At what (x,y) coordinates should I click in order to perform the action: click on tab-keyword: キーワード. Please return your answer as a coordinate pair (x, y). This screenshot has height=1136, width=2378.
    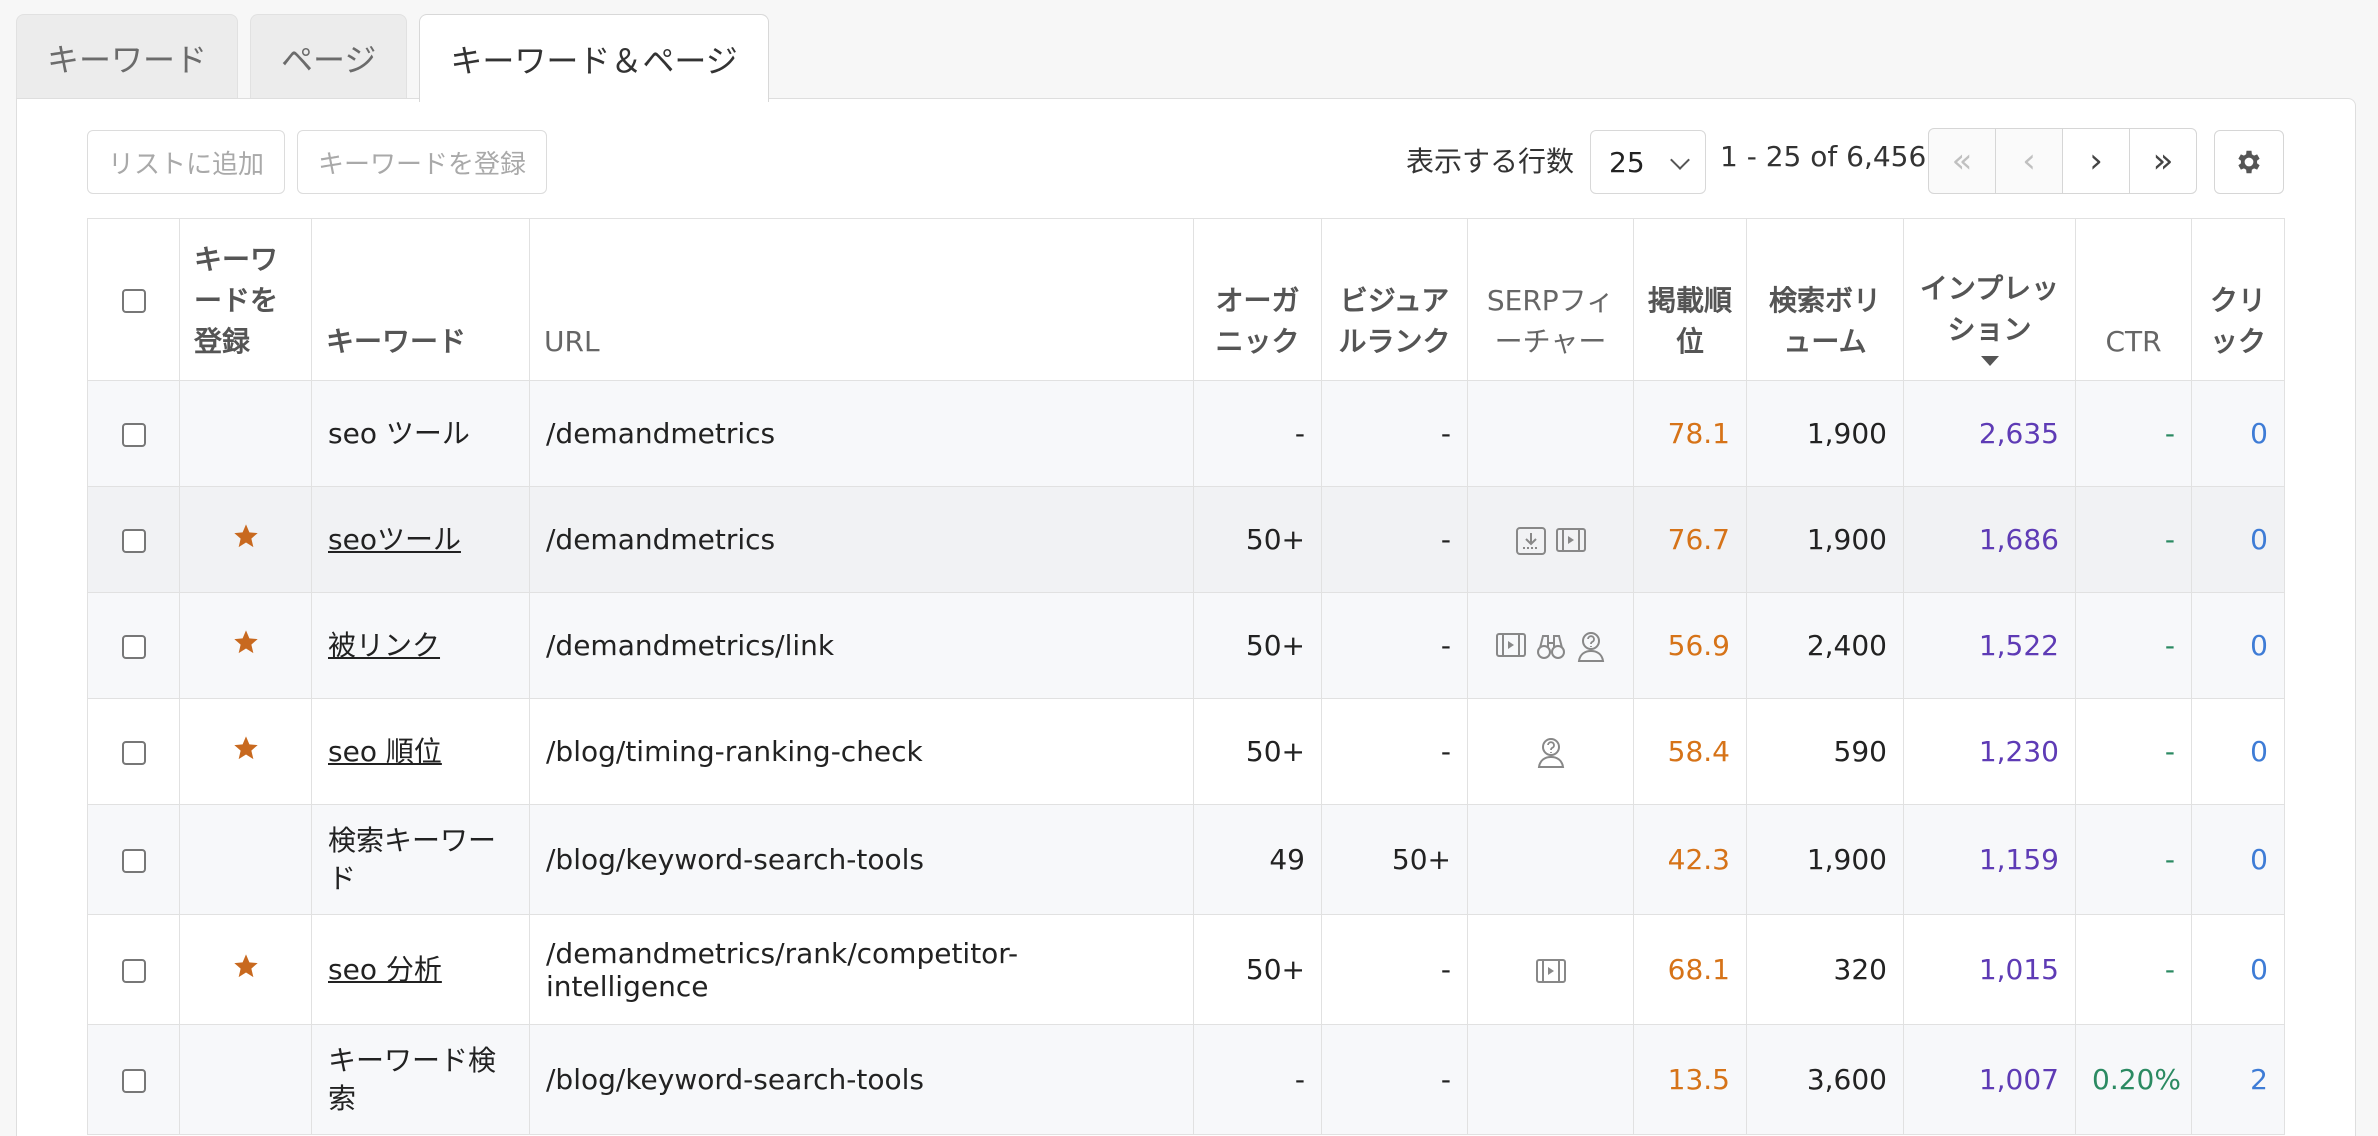
    Looking at the image, I should click on (127, 57).